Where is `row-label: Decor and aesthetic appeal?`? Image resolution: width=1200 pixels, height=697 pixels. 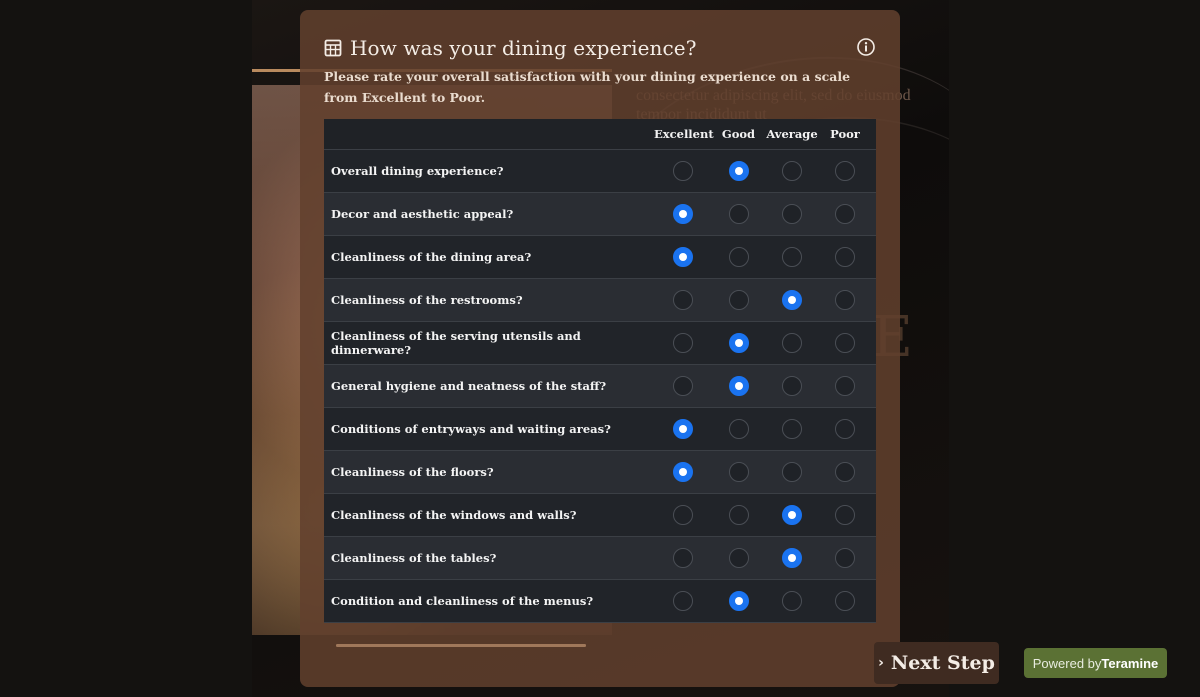
row-label: Decor and aesthetic appeal? is located at coordinates (422, 214).